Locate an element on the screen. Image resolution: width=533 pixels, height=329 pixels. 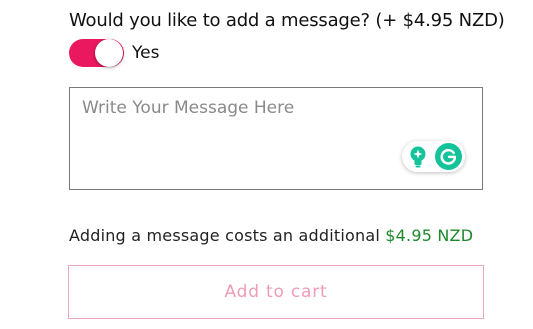
add-message-toggle is located at coordinates (96, 53).